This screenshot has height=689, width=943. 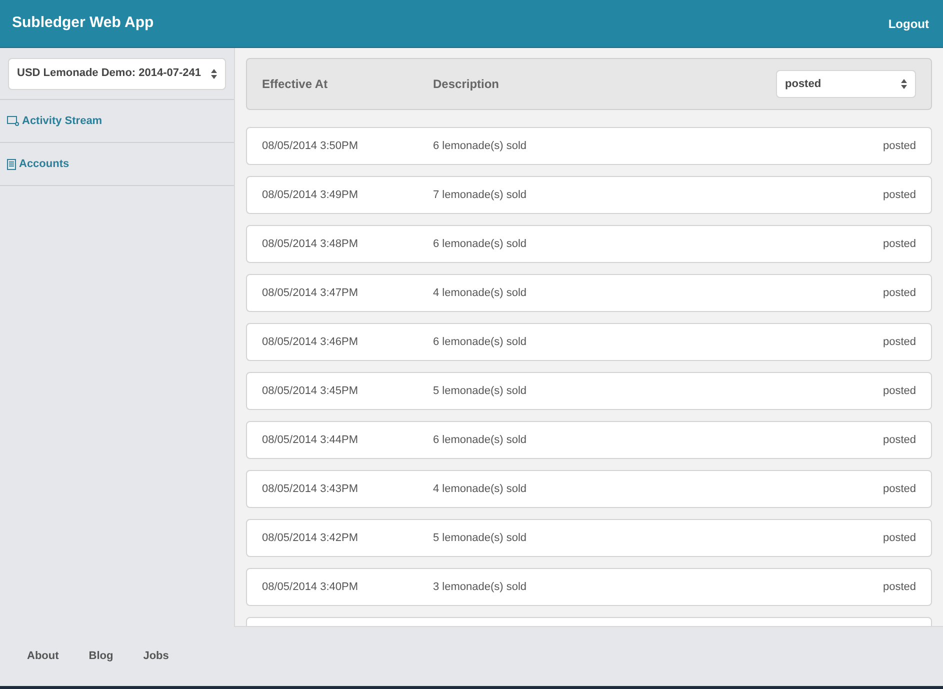 I want to click on transaction-row: 08/05/2014 3:43PM 4 lemonade(s) sold posted, so click(x=589, y=489).